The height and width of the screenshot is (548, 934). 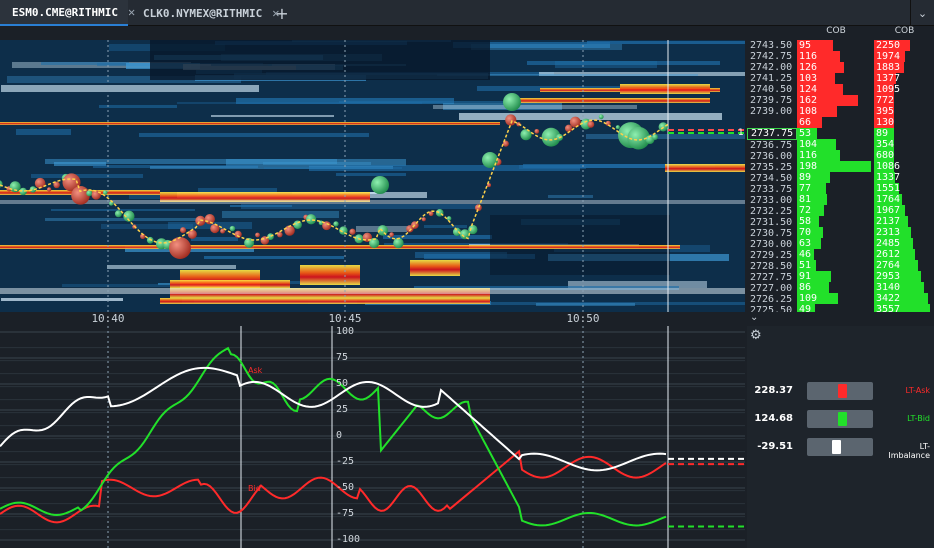 I want to click on cob-row: 3422, so click(x=904, y=298).